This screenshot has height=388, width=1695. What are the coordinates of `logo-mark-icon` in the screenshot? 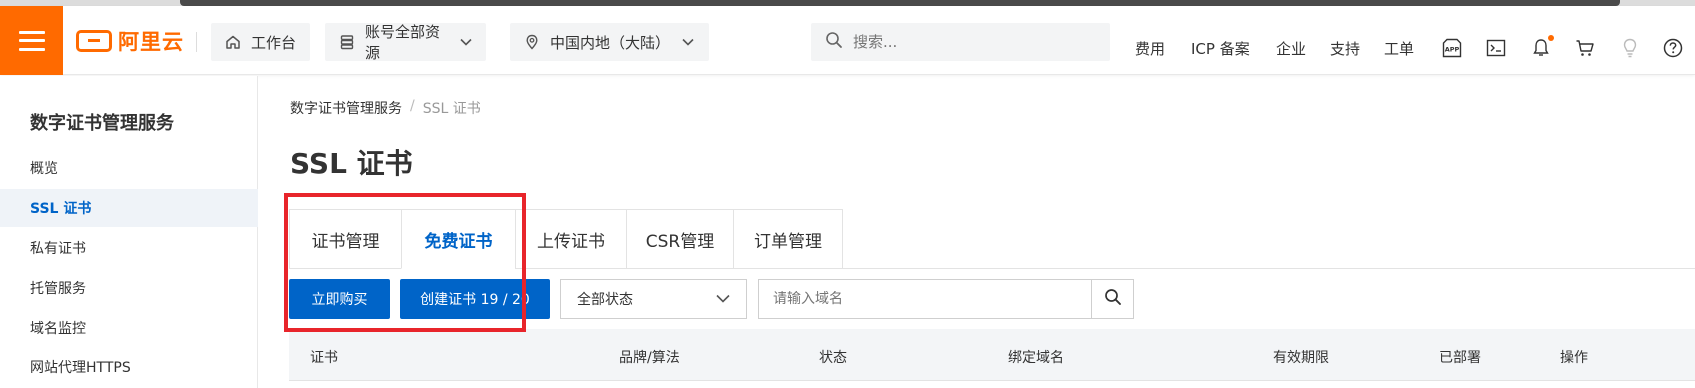 It's located at (94, 41).